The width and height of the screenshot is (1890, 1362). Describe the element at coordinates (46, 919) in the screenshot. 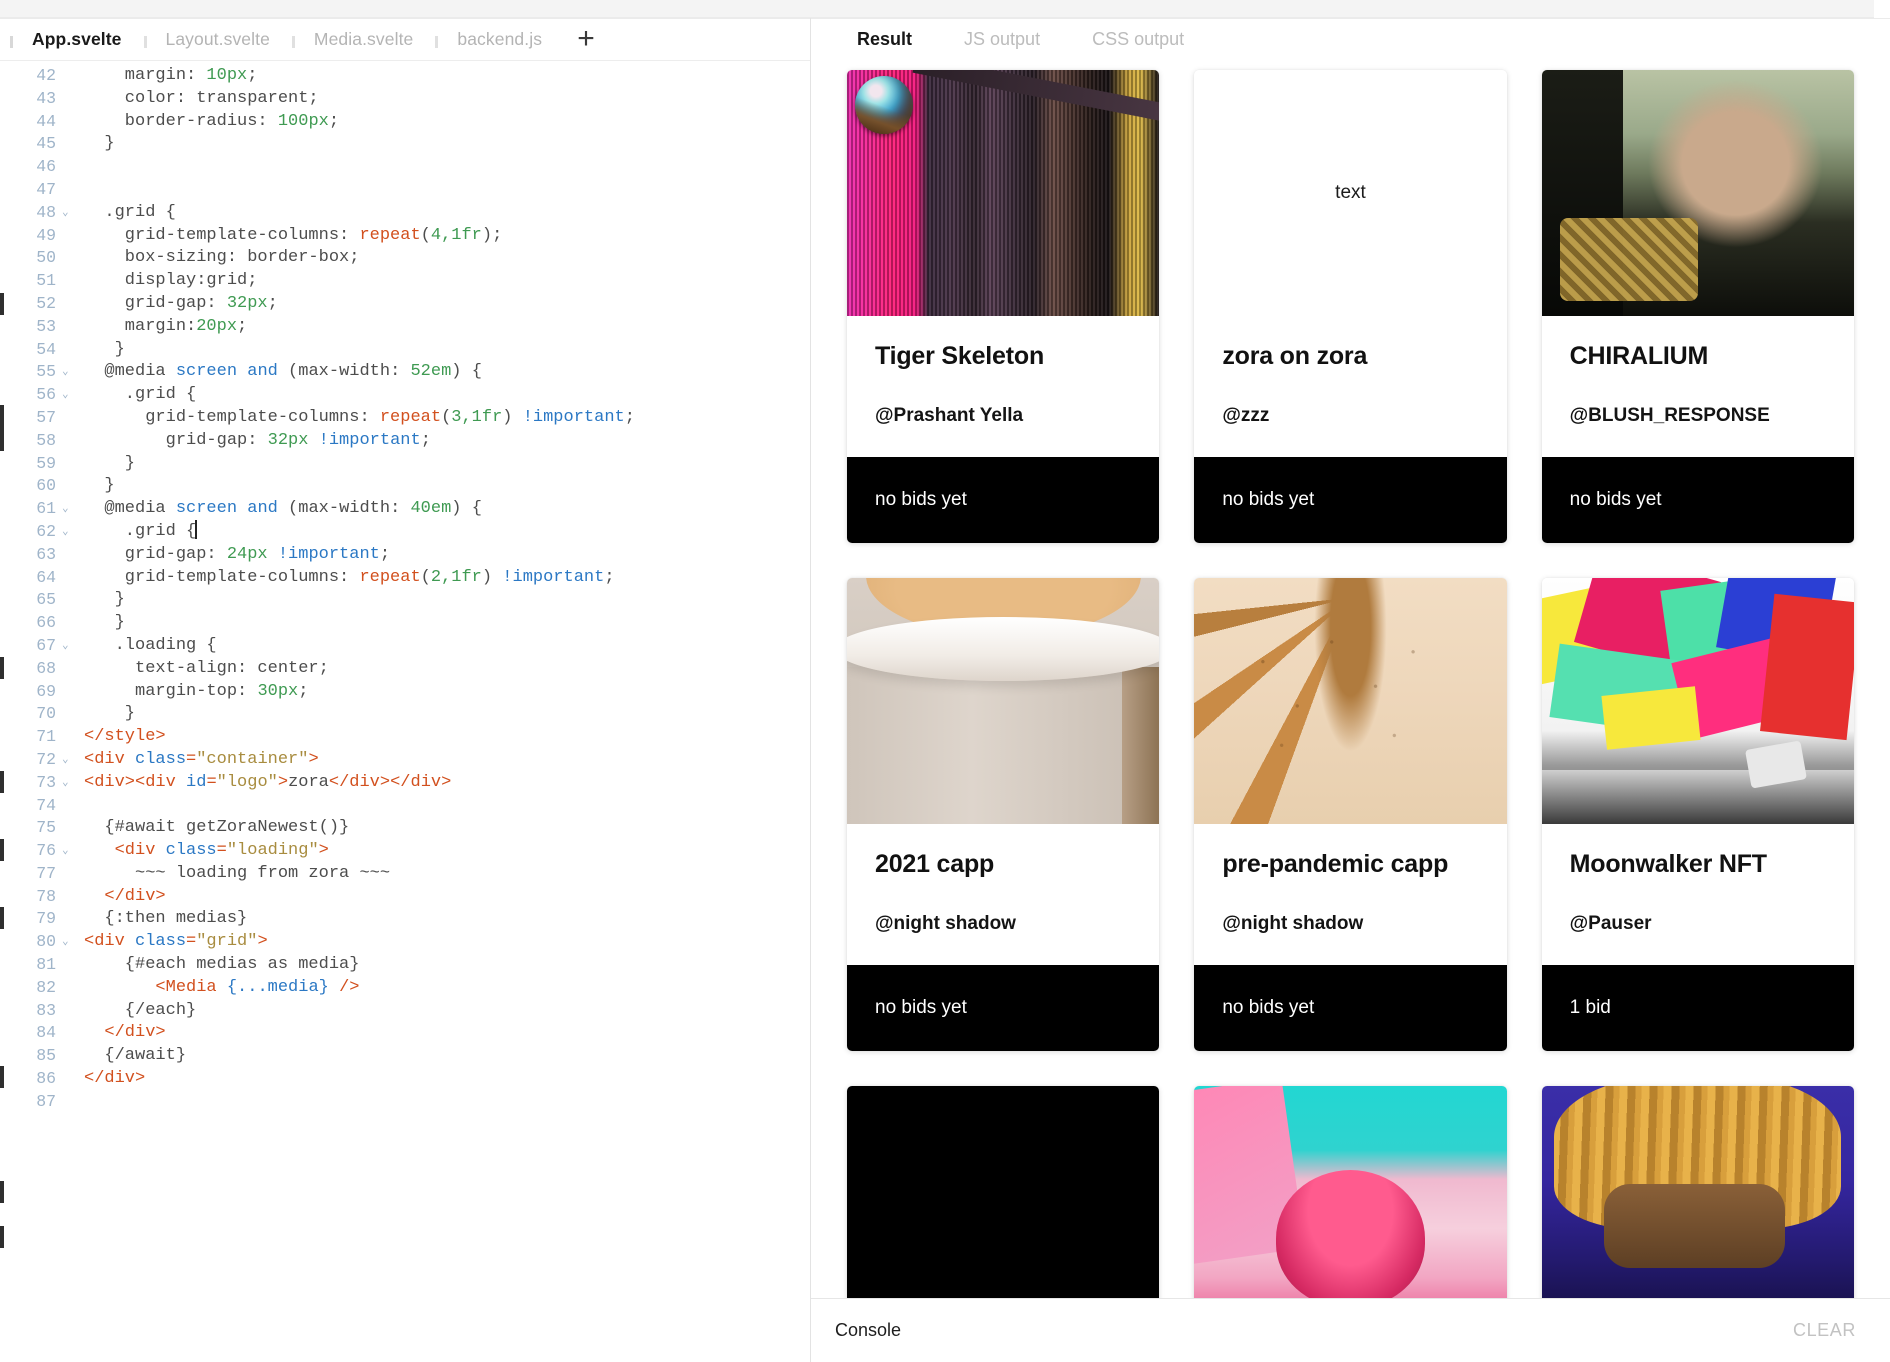

I see `line-number: 79` at that location.